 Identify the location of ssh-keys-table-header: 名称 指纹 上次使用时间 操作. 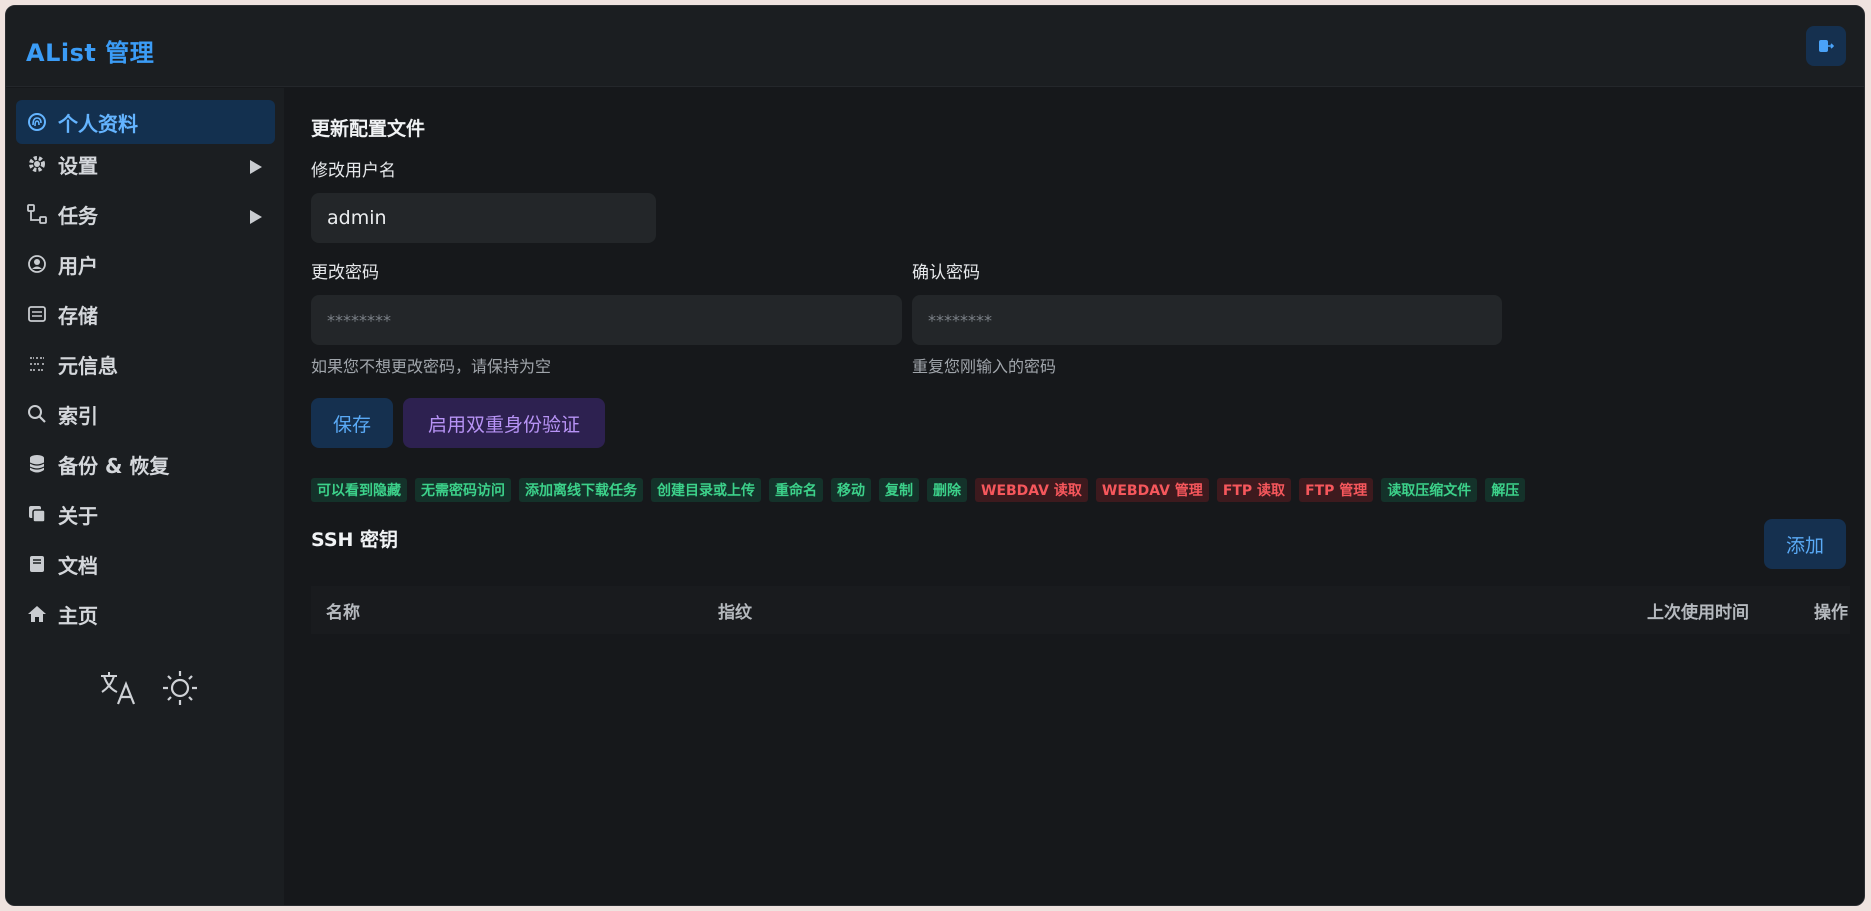
(1080, 610).